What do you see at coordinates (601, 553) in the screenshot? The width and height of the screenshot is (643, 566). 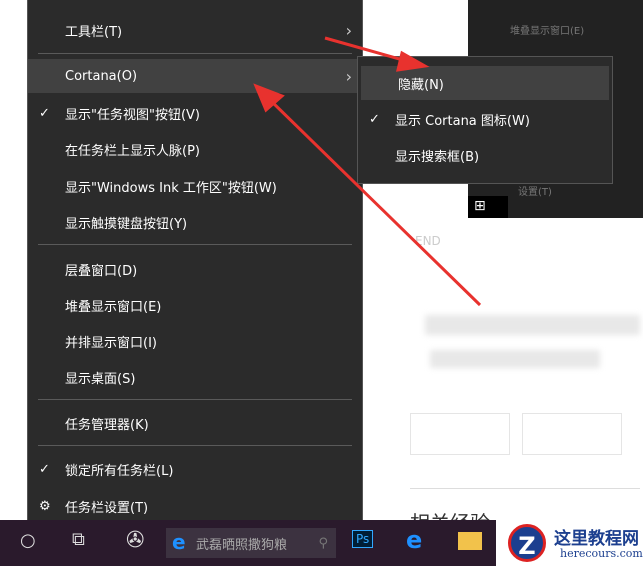 I see `watermark-url: herecours.com` at bounding box center [601, 553].